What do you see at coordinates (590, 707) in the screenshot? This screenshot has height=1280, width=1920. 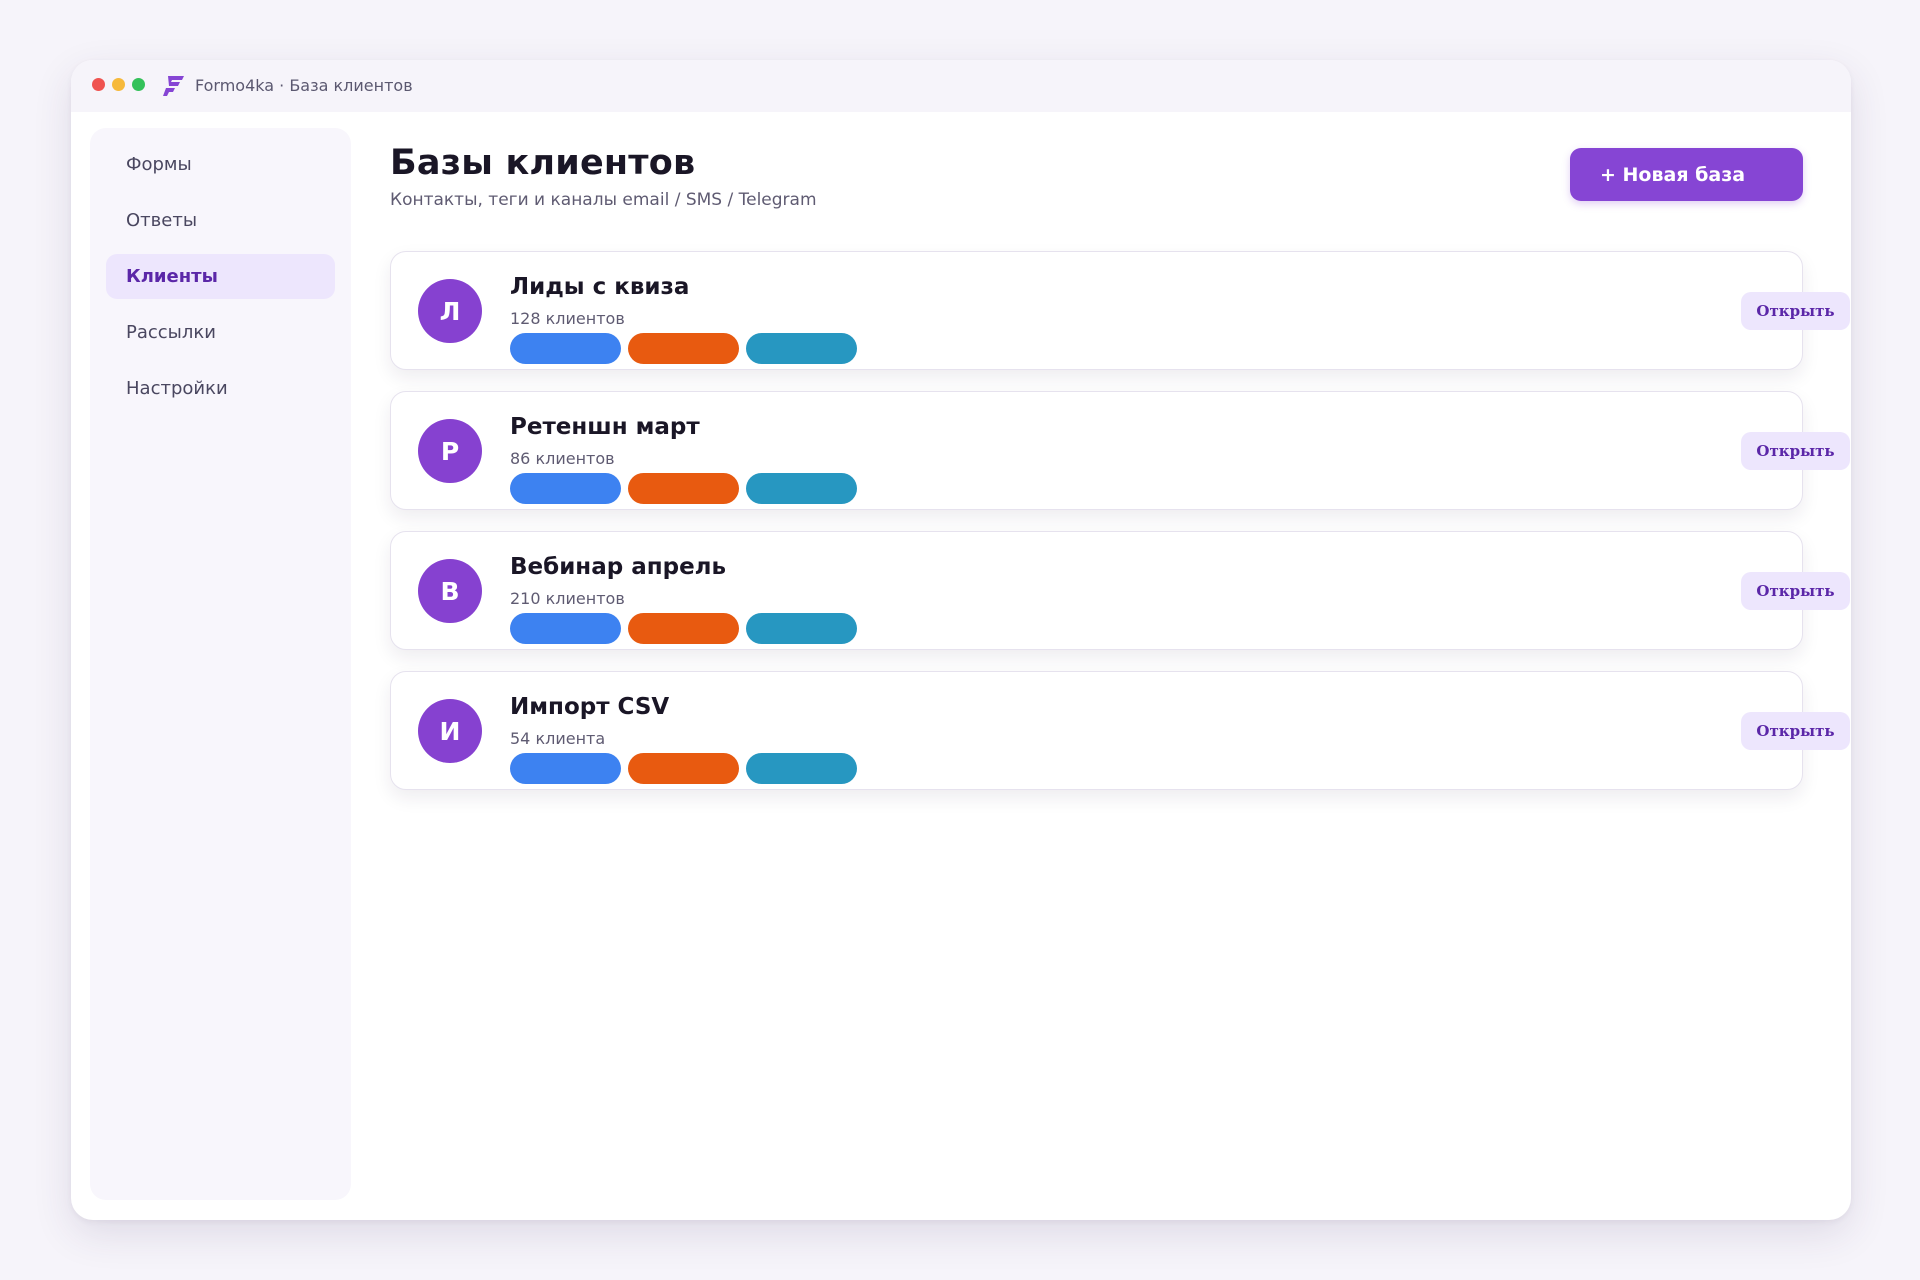 I see `base-name: Импорт CSV` at bounding box center [590, 707].